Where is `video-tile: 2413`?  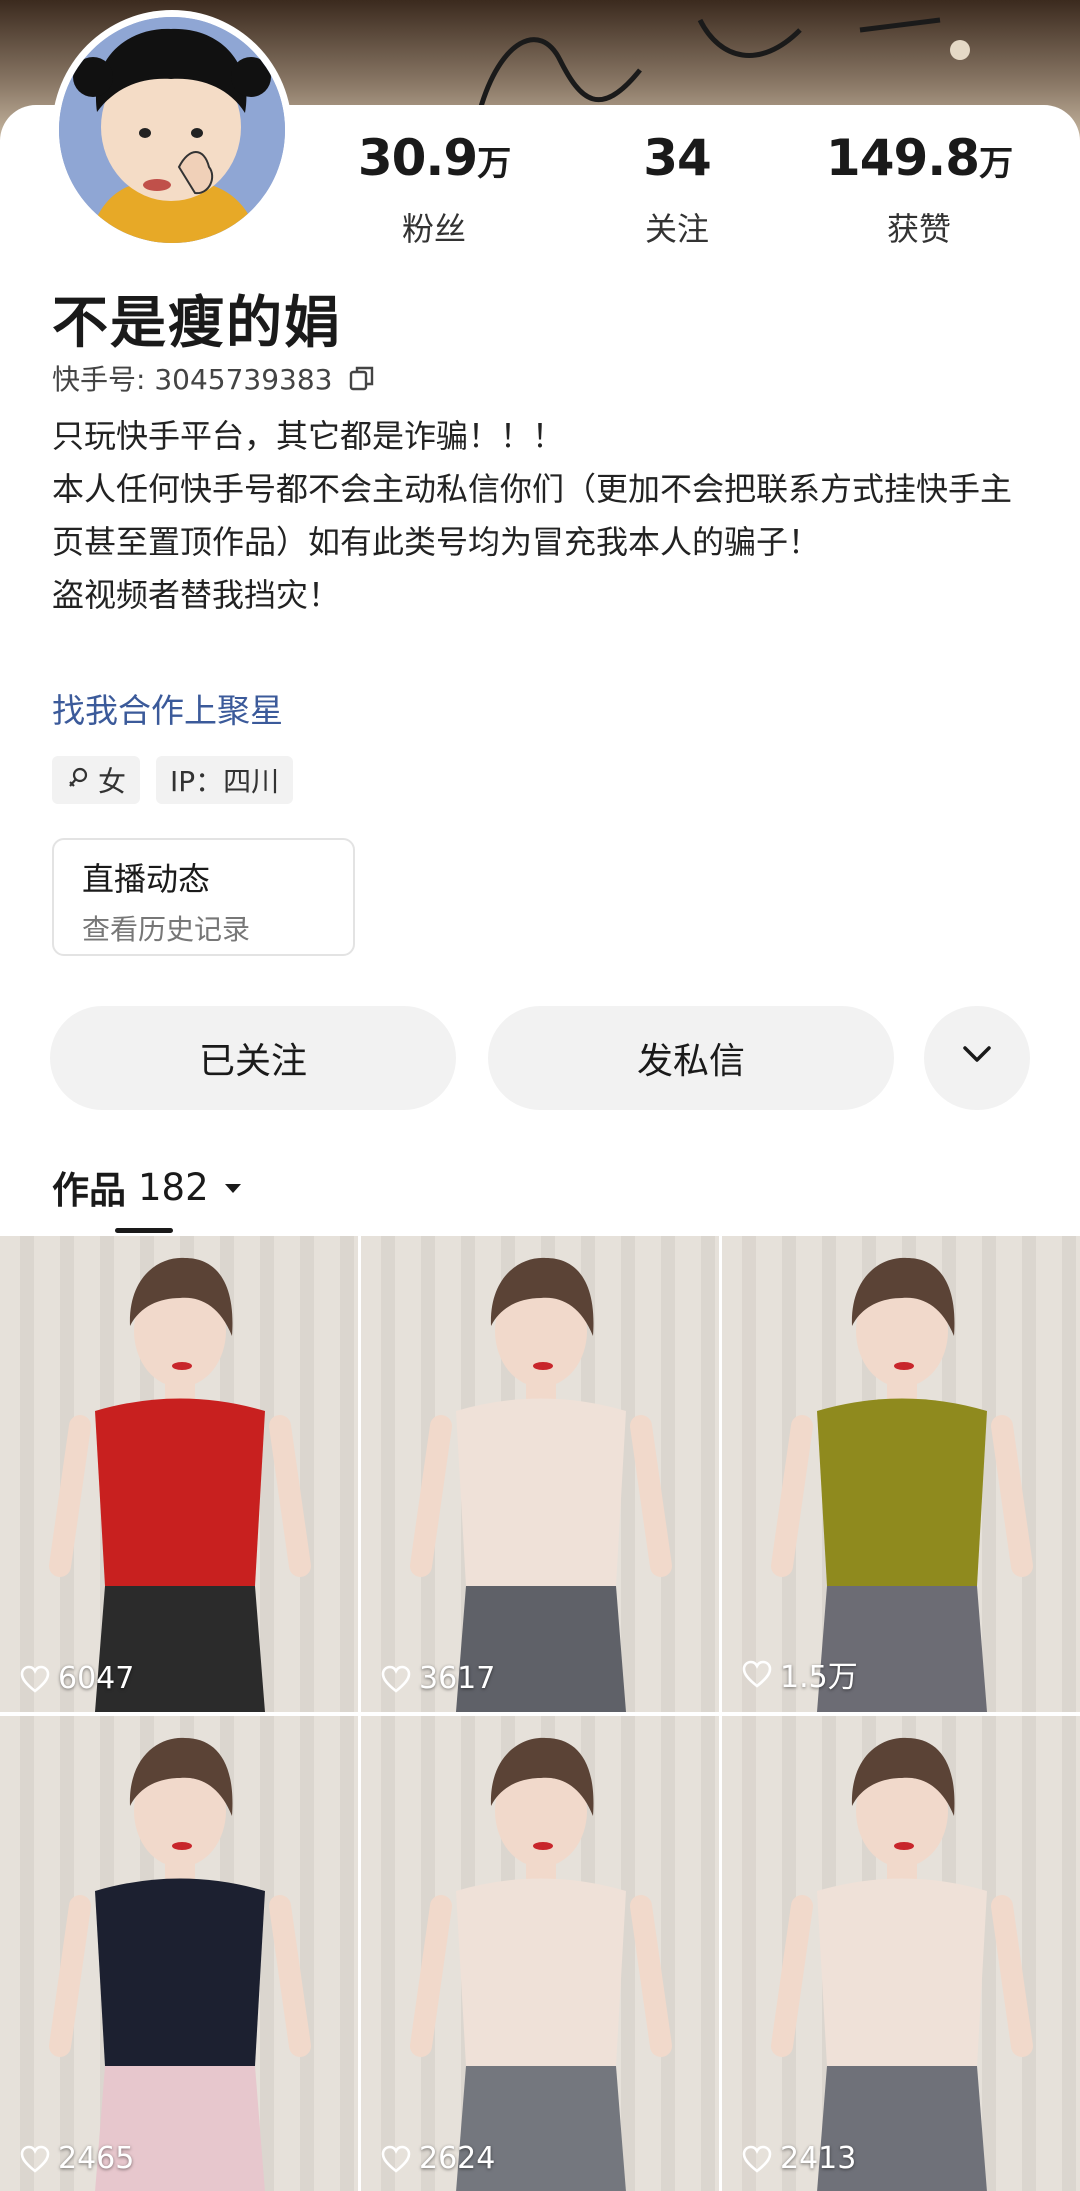
video-tile: 2413 is located at coordinates (901, 1953).